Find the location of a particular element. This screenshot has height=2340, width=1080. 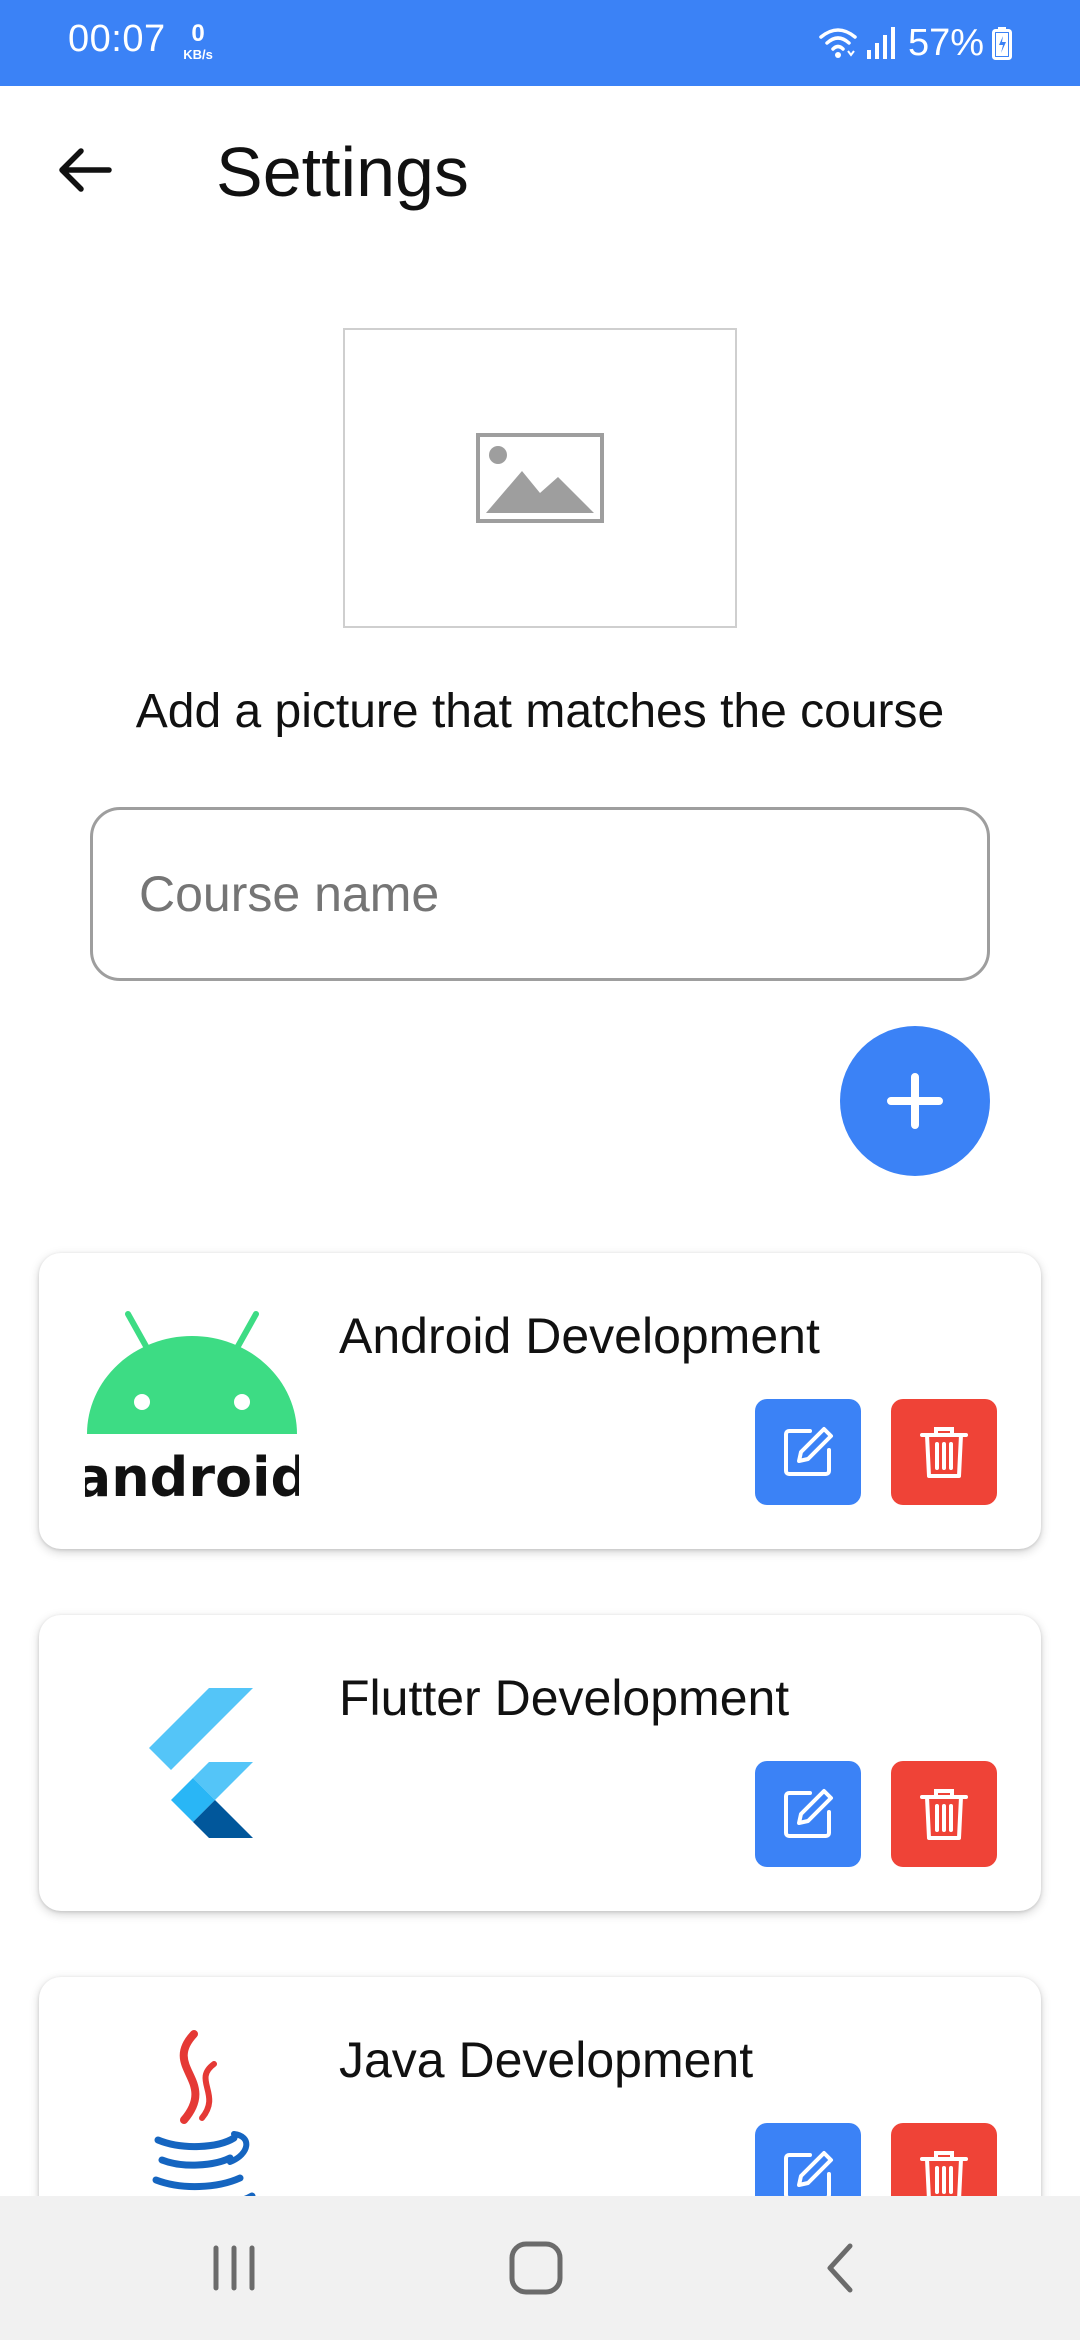

chevron-left-icon is located at coordinates (840, 2268).